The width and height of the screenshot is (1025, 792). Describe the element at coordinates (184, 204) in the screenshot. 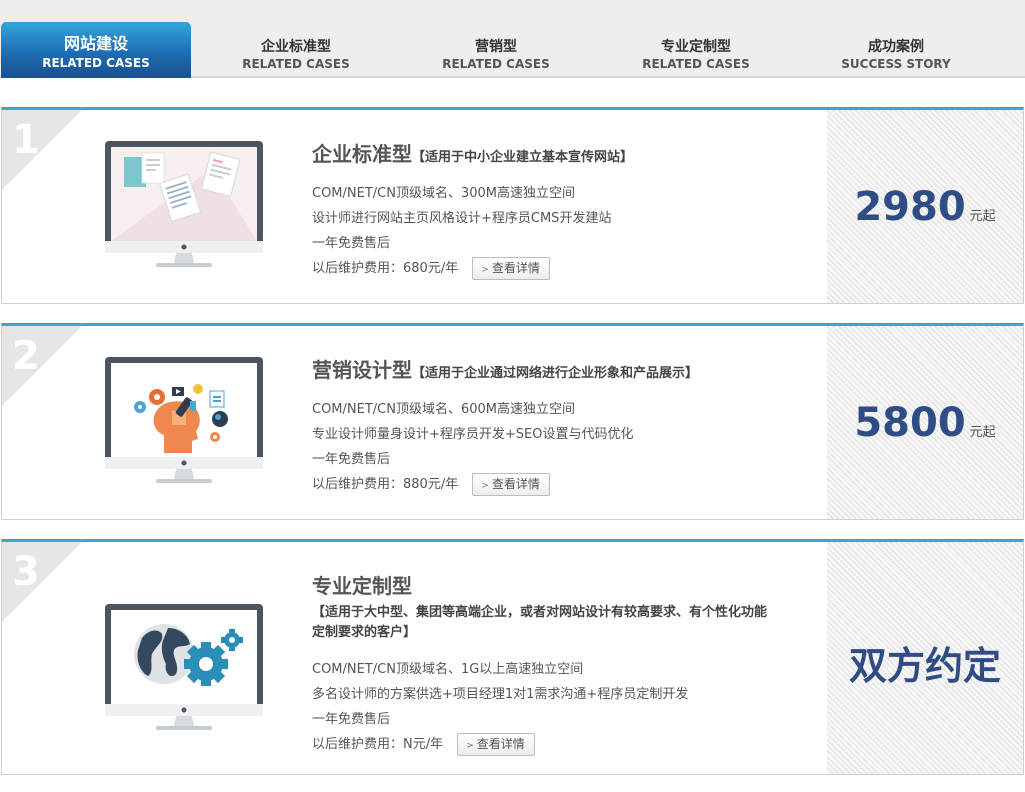

I see `documents-illustration` at that location.